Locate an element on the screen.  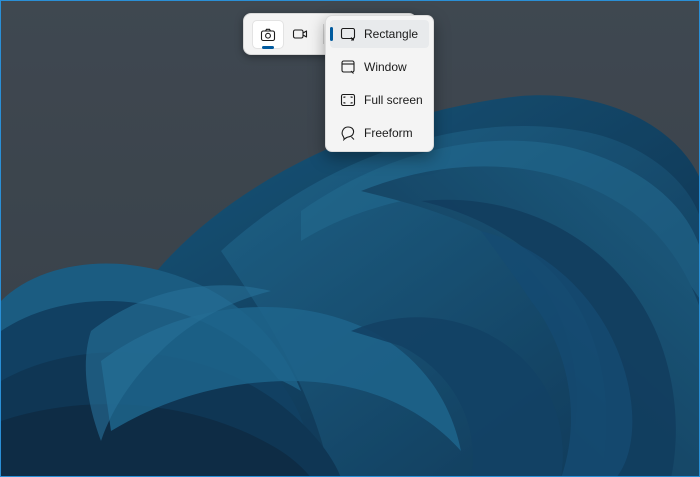
menu-item-rectangle: Rectangle is located at coordinates (379, 34).